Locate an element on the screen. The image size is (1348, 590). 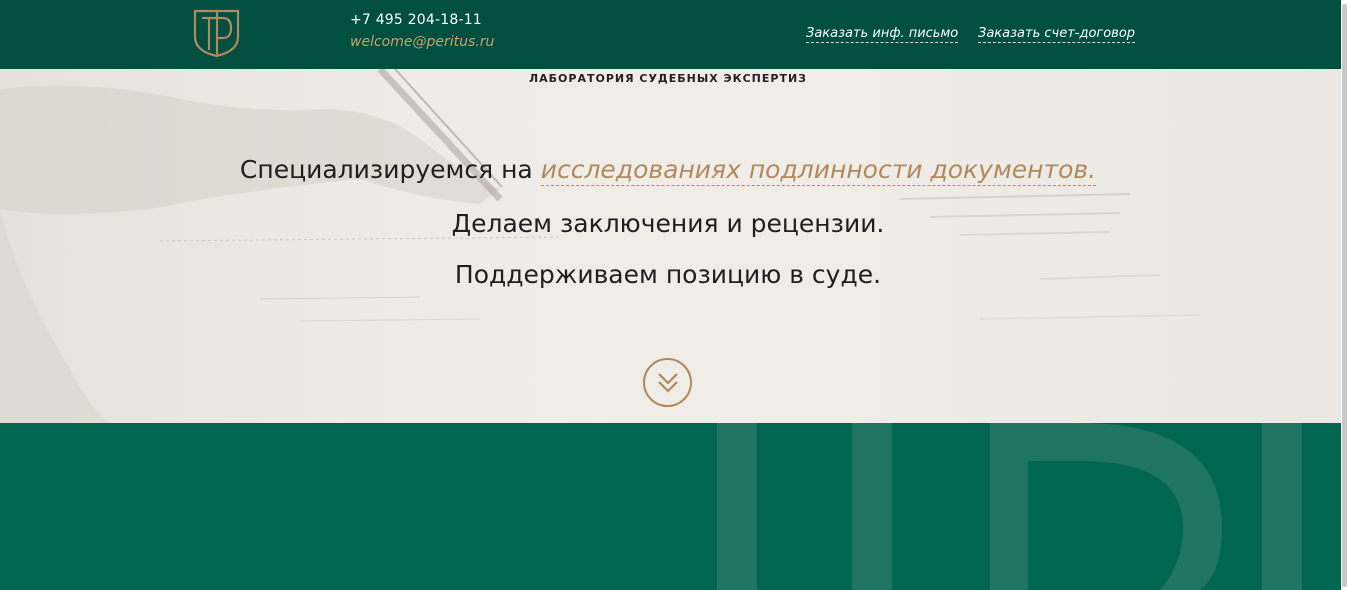
headline-line-3: Поддерживаем позицию в суде. is located at coordinates (668, 274).